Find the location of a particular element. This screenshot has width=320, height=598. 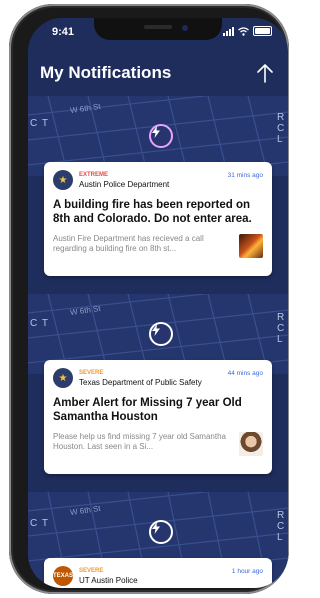

fire-photo-thumbnail is located at coordinates (251, 246).